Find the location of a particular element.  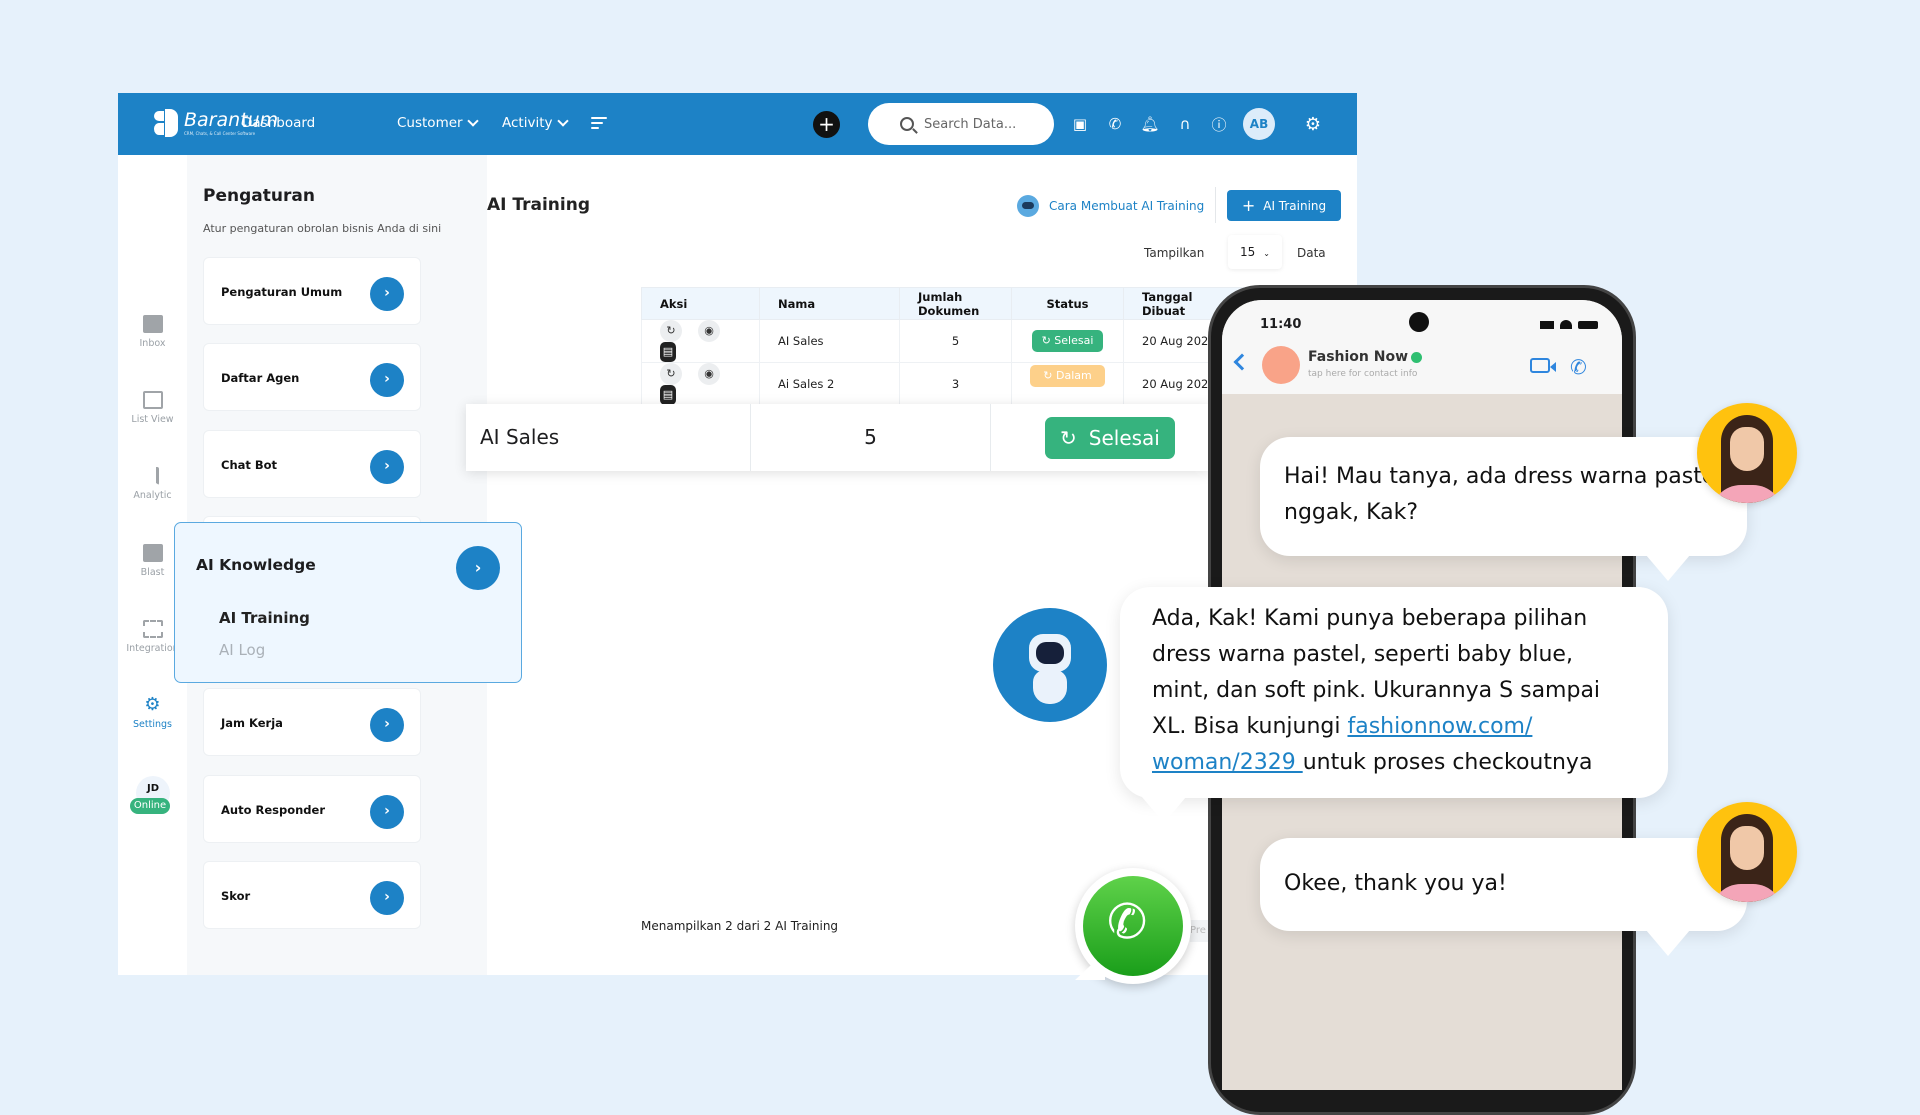

popover-title: AI Knowledge is located at coordinates (256, 565).